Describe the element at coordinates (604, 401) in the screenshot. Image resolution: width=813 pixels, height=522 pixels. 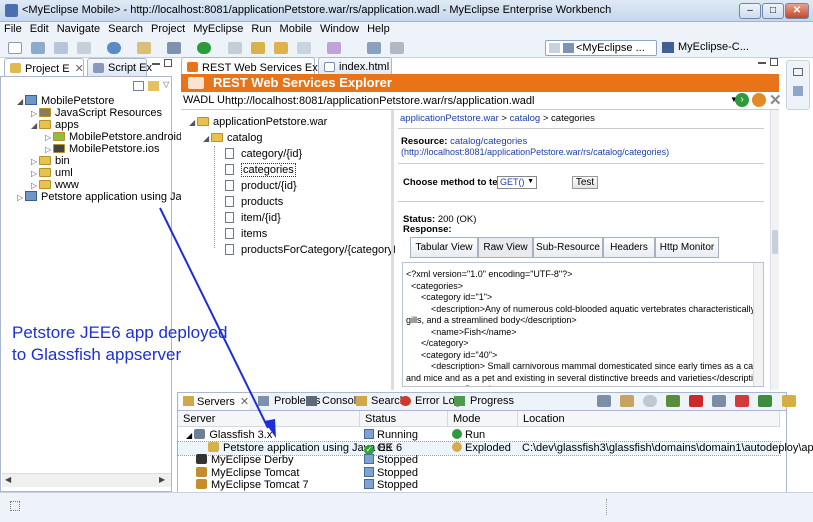
I see `publish-icon` at that location.